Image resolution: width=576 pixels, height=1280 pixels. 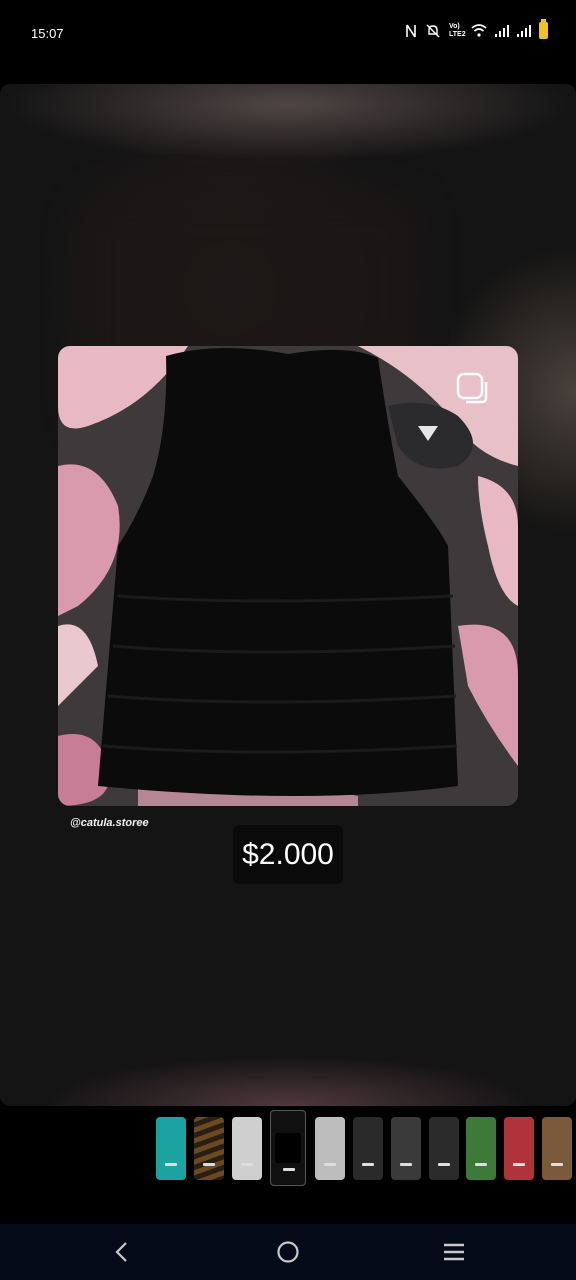 I want to click on multiple-photos-icon, so click(x=472, y=388).